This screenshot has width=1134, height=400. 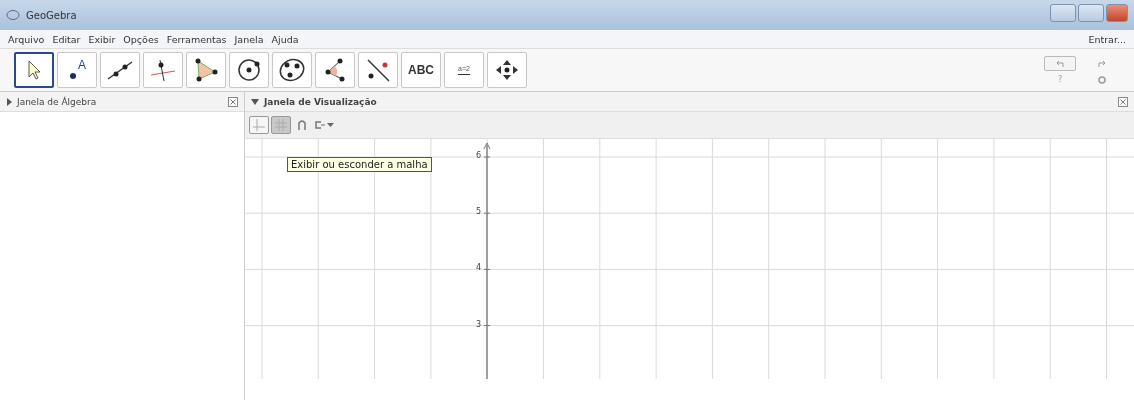 I want to click on menu-item: Ajuda, so click(x=285, y=39).